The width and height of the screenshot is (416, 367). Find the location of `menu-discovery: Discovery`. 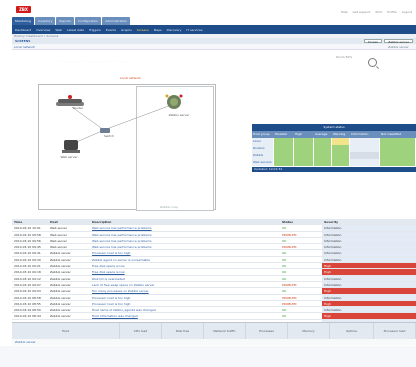

menu-discovery: Discovery is located at coordinates (174, 30).